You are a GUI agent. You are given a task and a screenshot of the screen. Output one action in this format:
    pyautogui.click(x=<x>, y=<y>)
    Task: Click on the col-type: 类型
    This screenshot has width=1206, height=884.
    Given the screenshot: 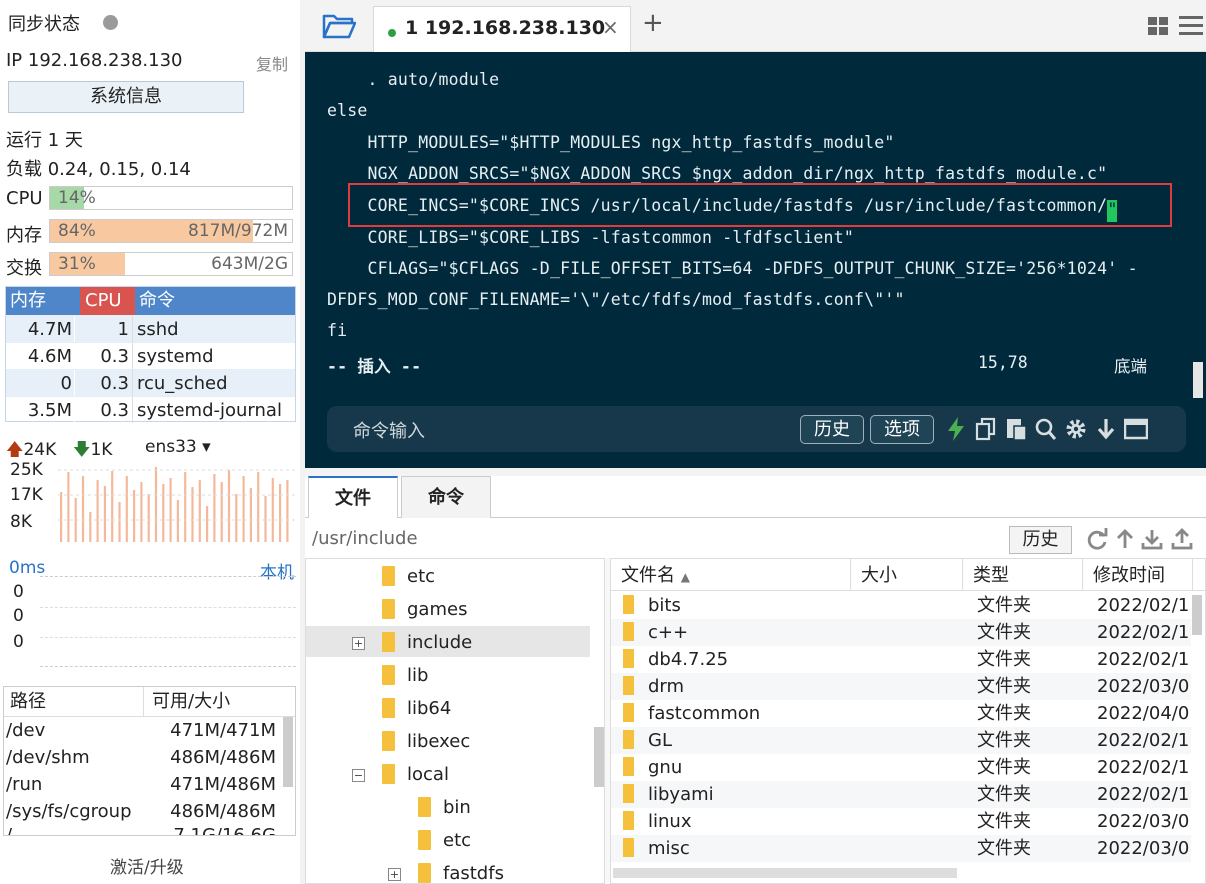 What is the action you would take?
    pyautogui.click(x=1023, y=575)
    